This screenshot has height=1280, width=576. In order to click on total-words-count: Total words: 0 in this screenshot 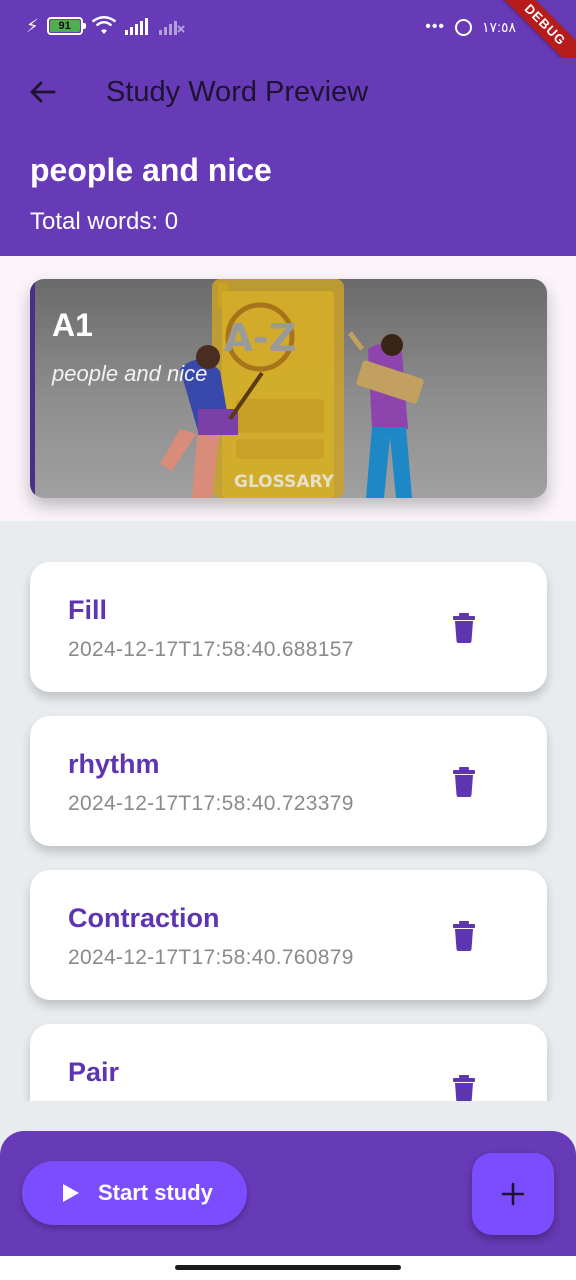, I will do `click(104, 221)`.